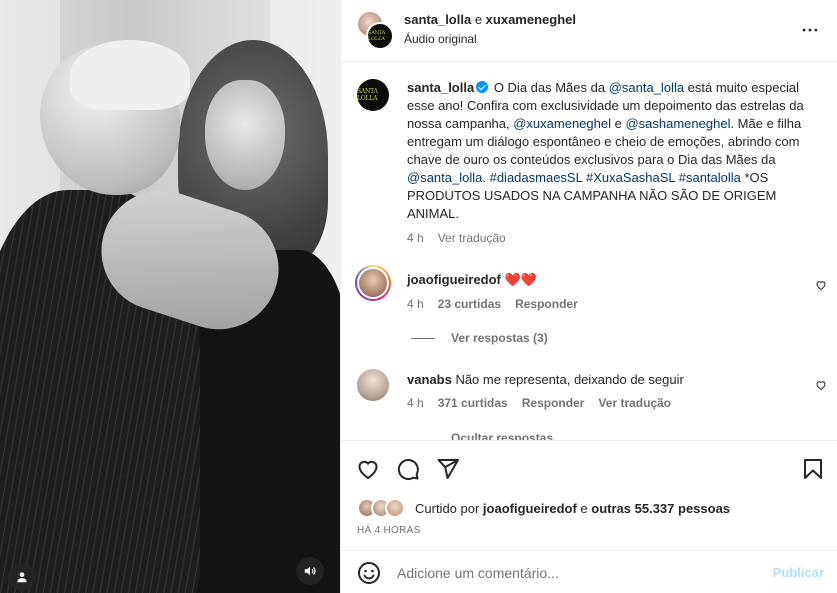 The height and width of the screenshot is (593, 837). I want to click on liked-by-user-link: joaofigueiredof, so click(530, 508).